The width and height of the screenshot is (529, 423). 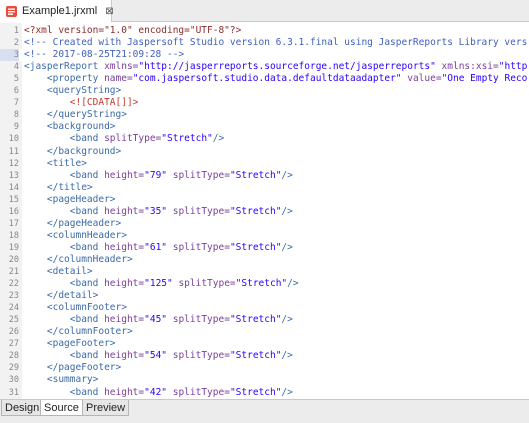 I want to click on code-line: 14 </title>, so click(x=264, y=188).